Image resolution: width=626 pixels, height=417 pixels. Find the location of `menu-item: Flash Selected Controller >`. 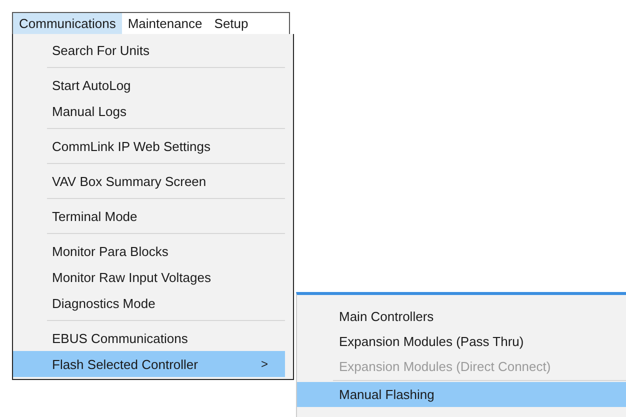

menu-item: Flash Selected Controller > is located at coordinates (149, 364).